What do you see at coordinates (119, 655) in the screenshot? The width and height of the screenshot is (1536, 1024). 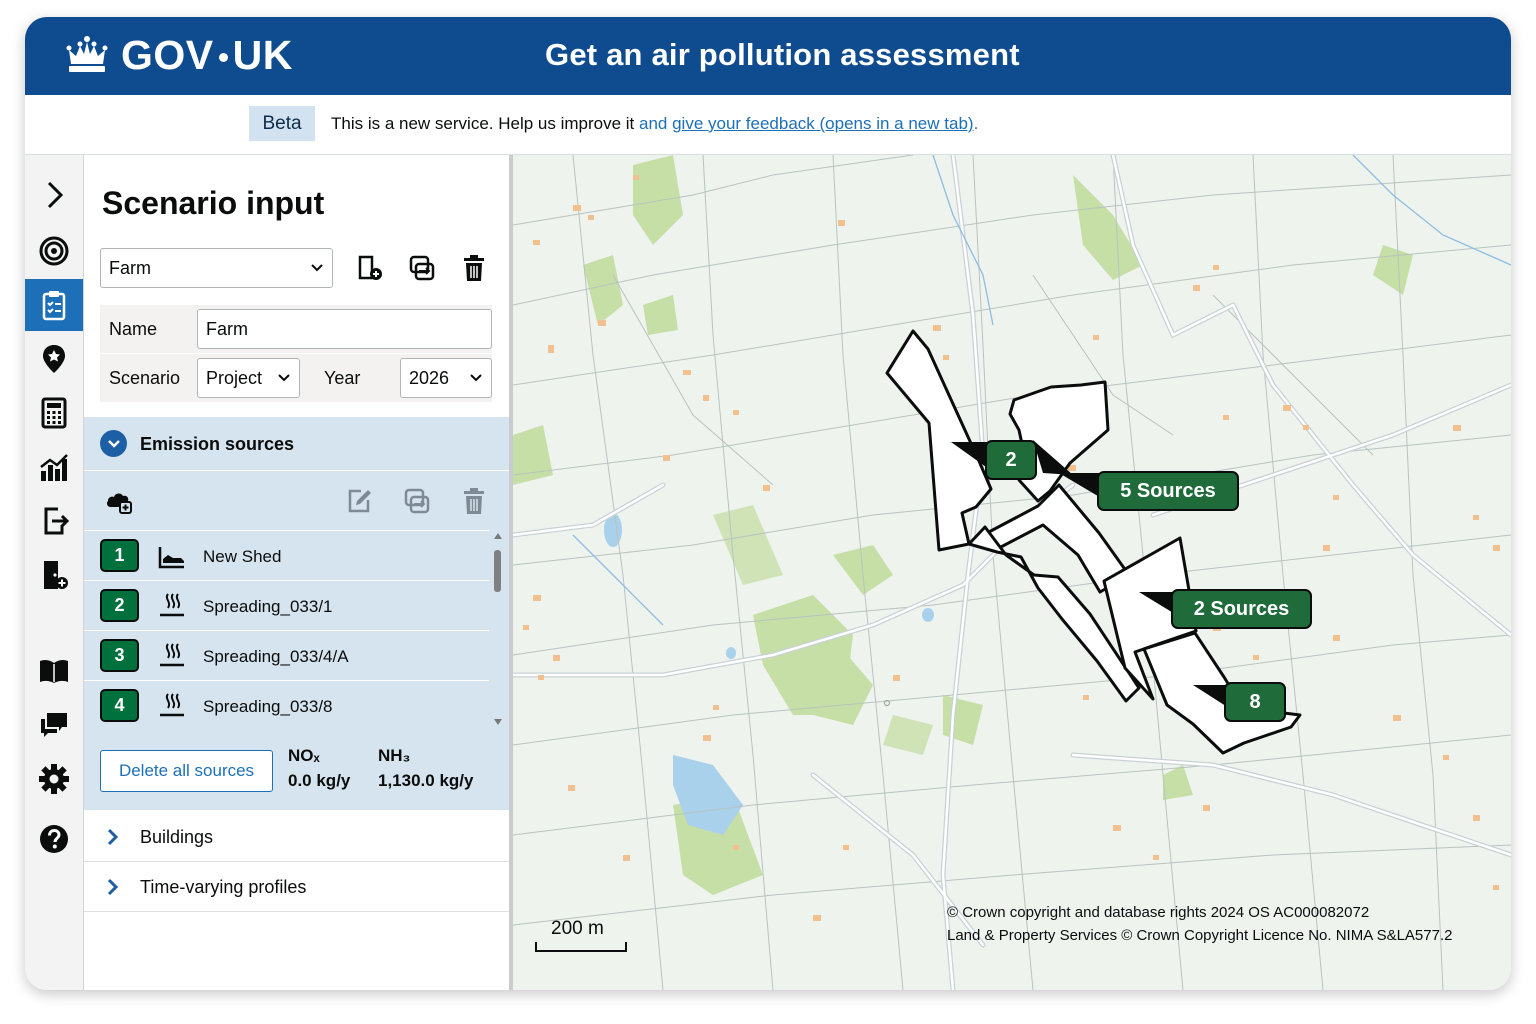 I see `source-number-badge: 3` at bounding box center [119, 655].